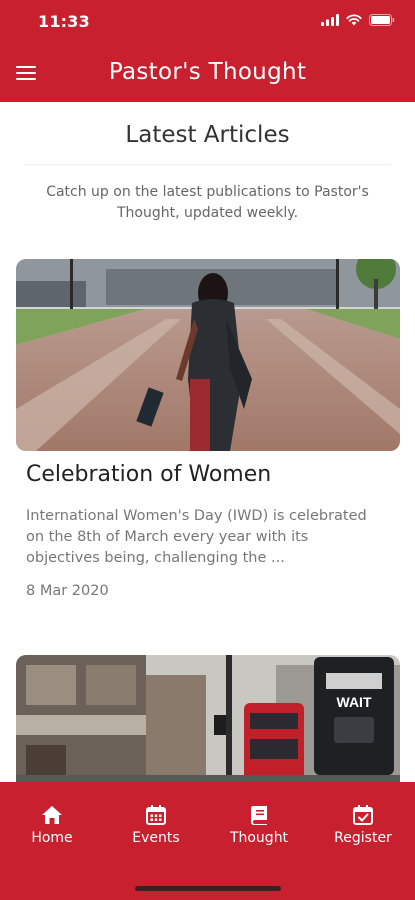  Describe the element at coordinates (148, 474) in the screenshot. I see `article-title: Celebration of Women` at that location.